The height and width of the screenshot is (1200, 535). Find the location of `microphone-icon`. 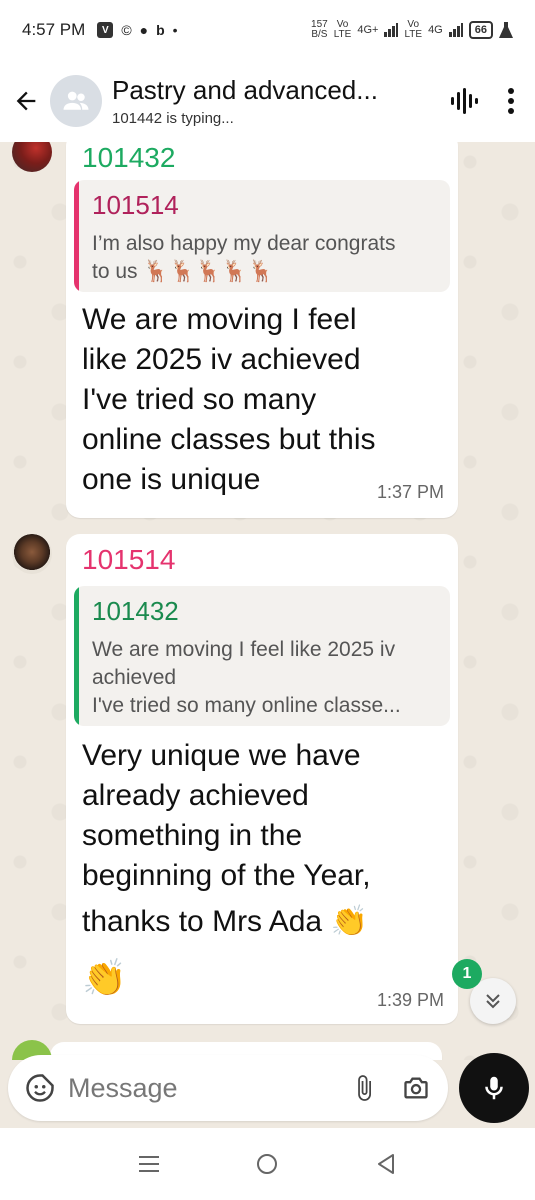

microphone-icon is located at coordinates (494, 1088).